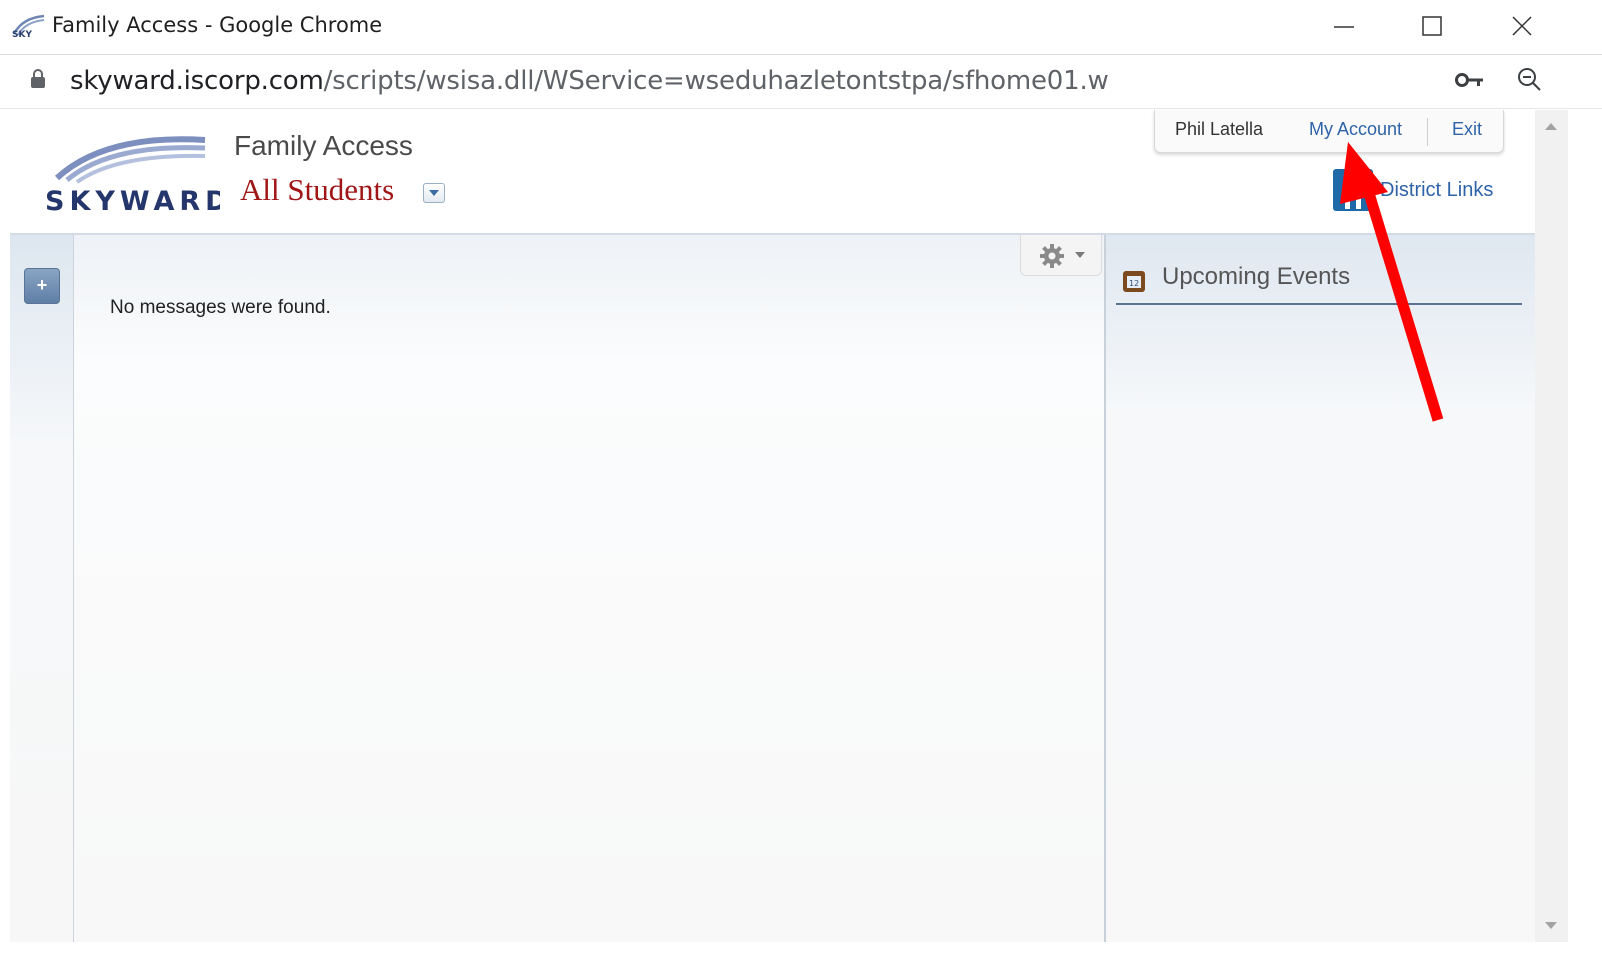 The image size is (1602, 962). Describe the element at coordinates (801, 27) in the screenshot. I see `browser-title-bar: SKY Family Access - Google Chrome` at that location.